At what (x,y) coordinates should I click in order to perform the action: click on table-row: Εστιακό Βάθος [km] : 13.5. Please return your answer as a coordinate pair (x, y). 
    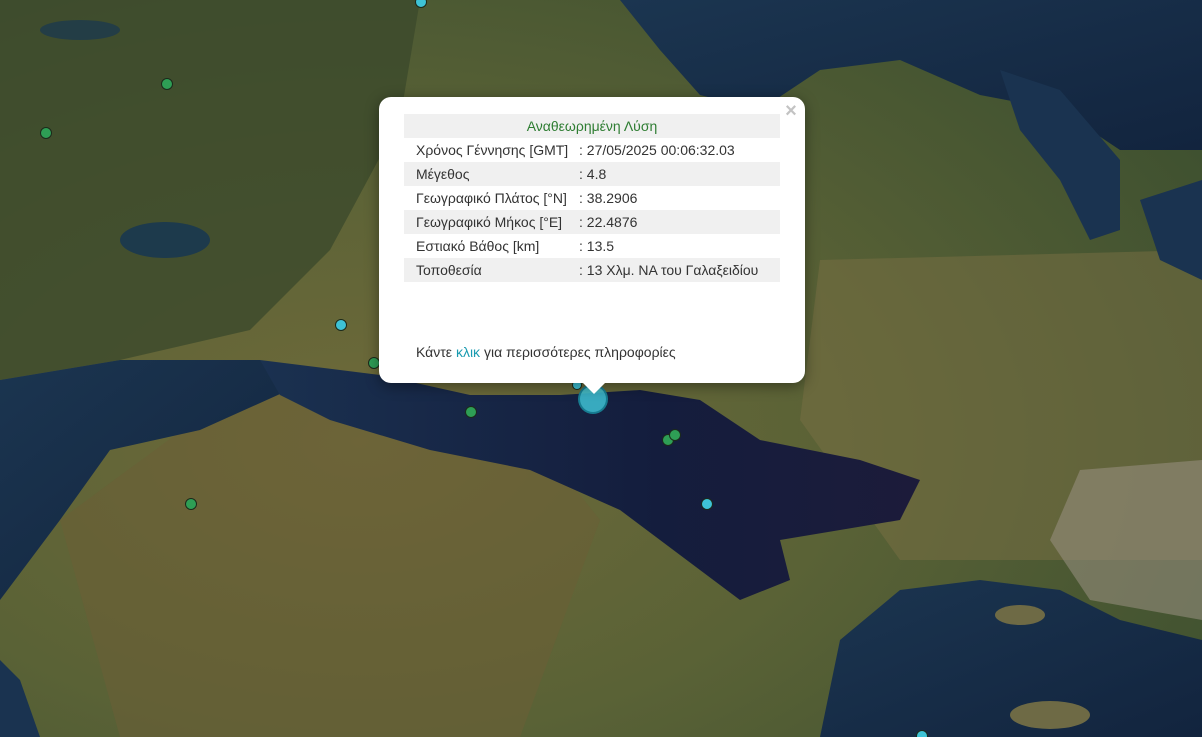
    Looking at the image, I should click on (592, 246).